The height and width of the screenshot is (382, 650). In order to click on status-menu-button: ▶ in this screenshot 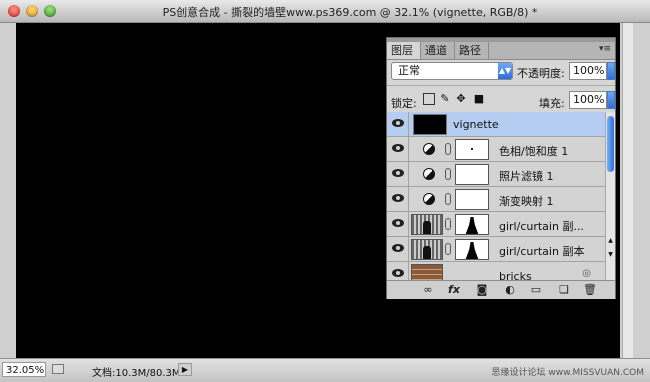, I will do `click(185, 369)`.